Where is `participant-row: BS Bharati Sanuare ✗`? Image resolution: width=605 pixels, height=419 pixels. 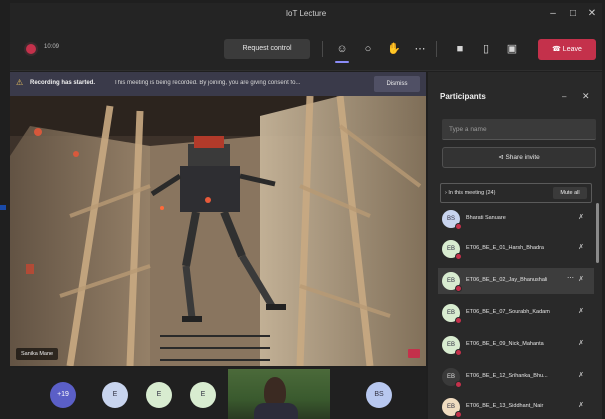 participant-row: BS Bharati Sanuare ✗ is located at coordinates (516, 219).